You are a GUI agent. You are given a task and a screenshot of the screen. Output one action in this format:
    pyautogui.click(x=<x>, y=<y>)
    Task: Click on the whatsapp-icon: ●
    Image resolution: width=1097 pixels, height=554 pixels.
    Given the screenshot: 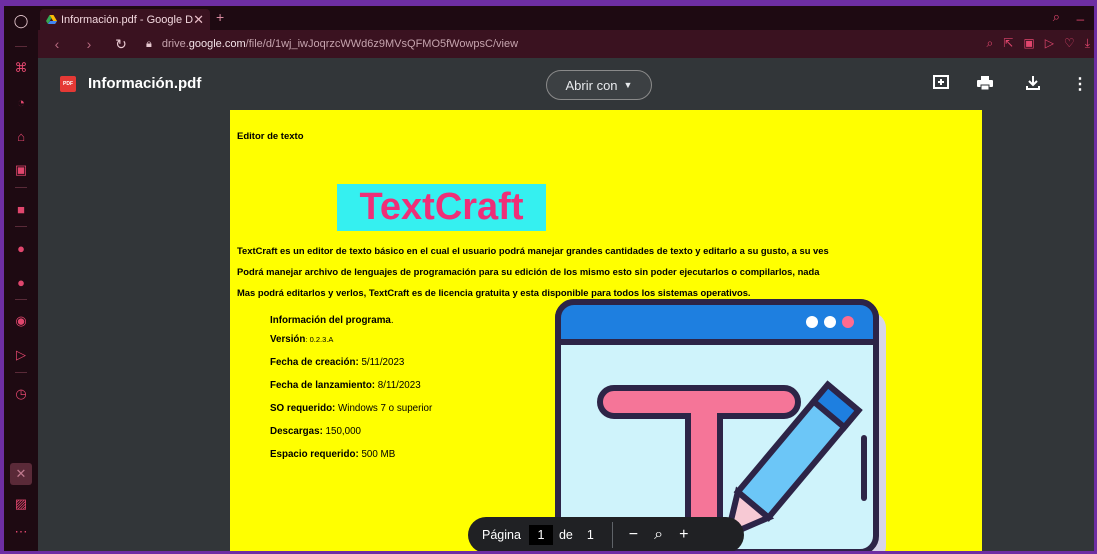 What is the action you would take?
    pyautogui.click(x=21, y=248)
    